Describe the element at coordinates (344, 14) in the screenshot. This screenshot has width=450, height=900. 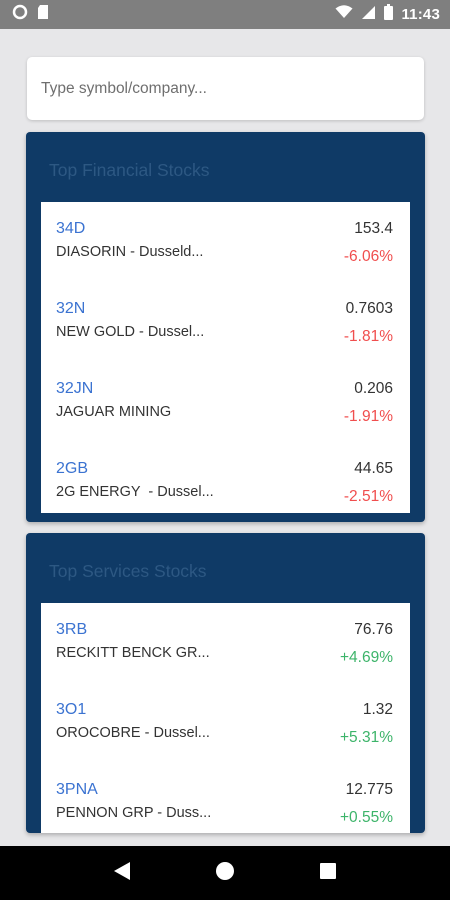
I see `wifi-icon` at that location.